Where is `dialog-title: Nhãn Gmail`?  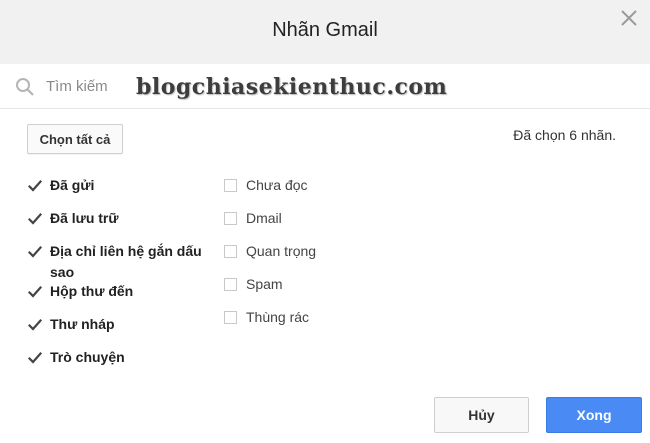
dialog-title: Nhãn Gmail is located at coordinates (325, 30).